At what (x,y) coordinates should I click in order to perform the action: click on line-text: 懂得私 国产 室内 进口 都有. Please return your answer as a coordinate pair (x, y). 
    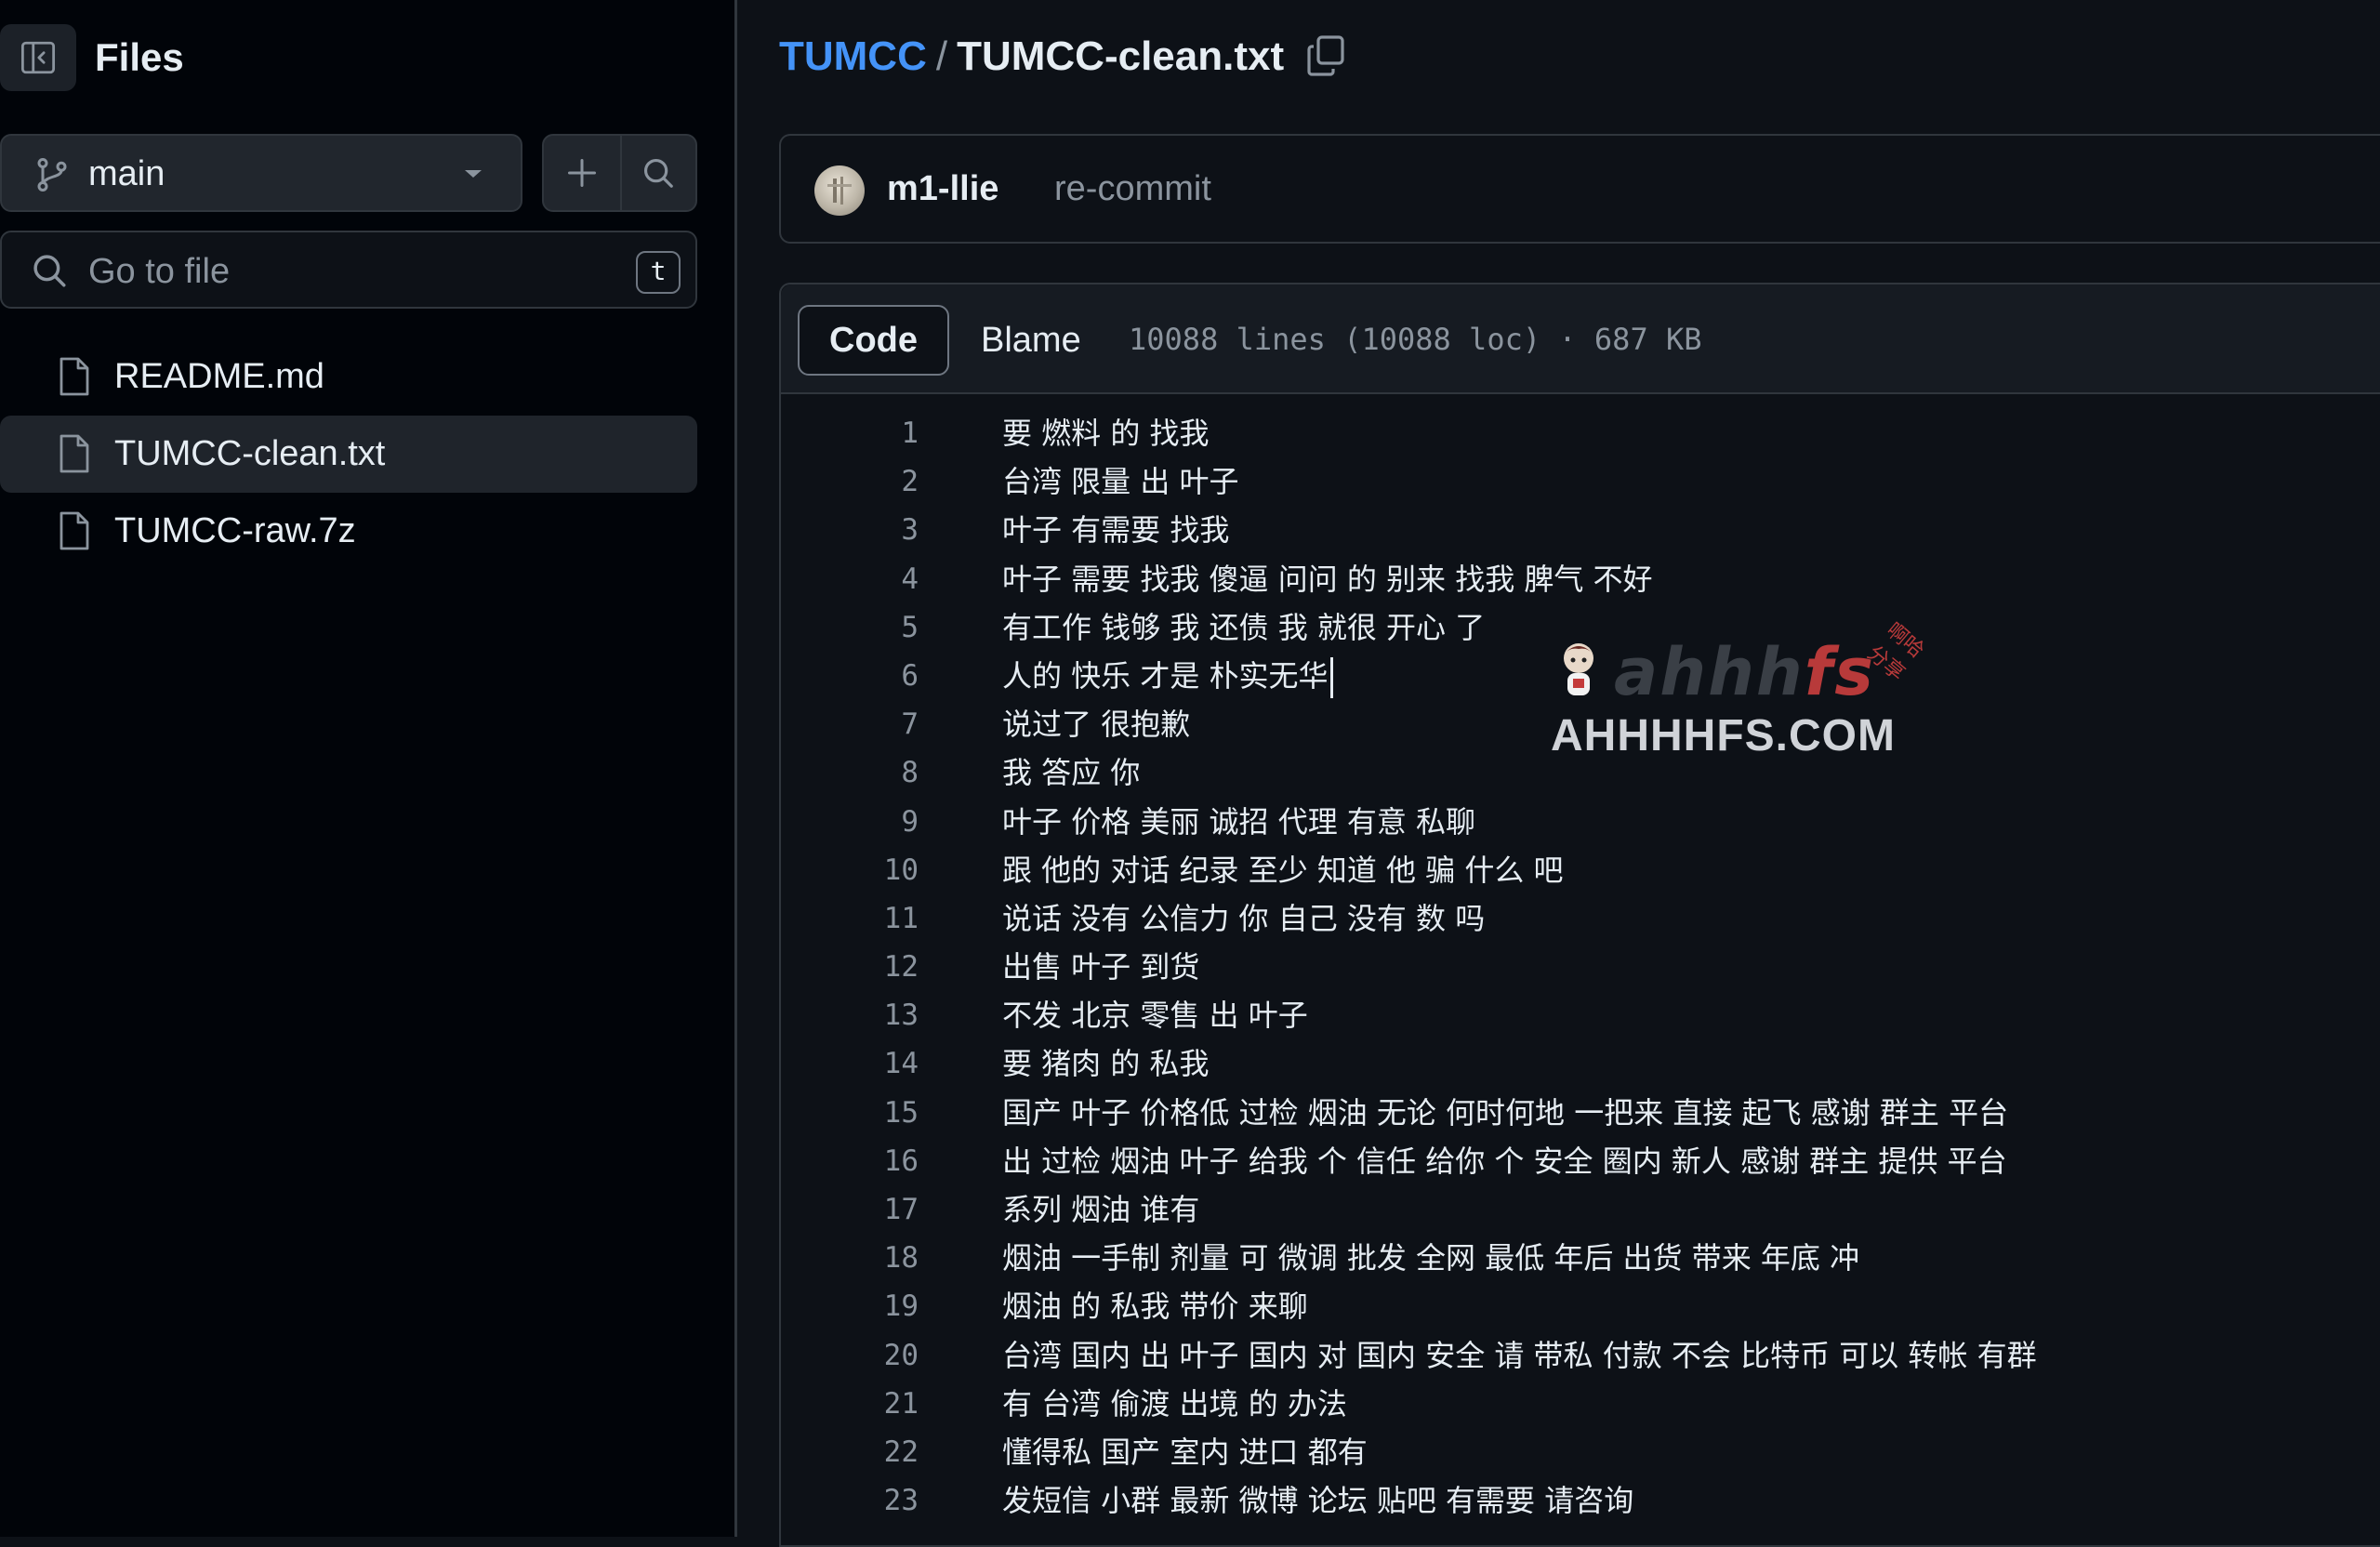
    Looking at the image, I should click on (1185, 1452).